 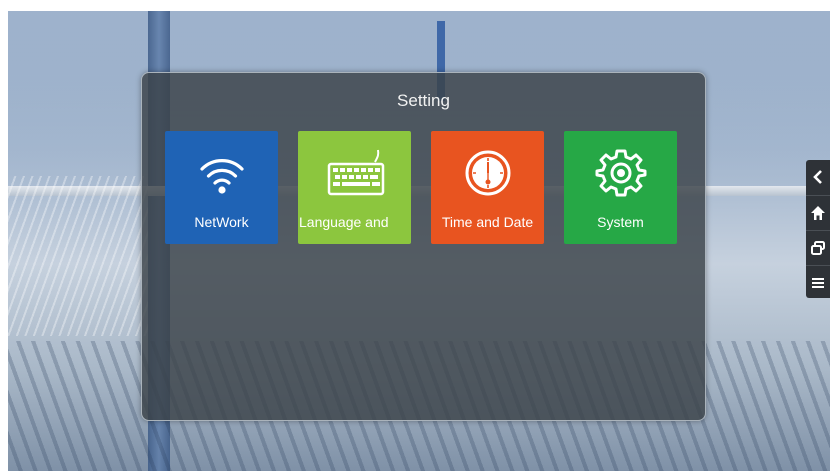 I want to click on wifi-icon, so click(x=221, y=173).